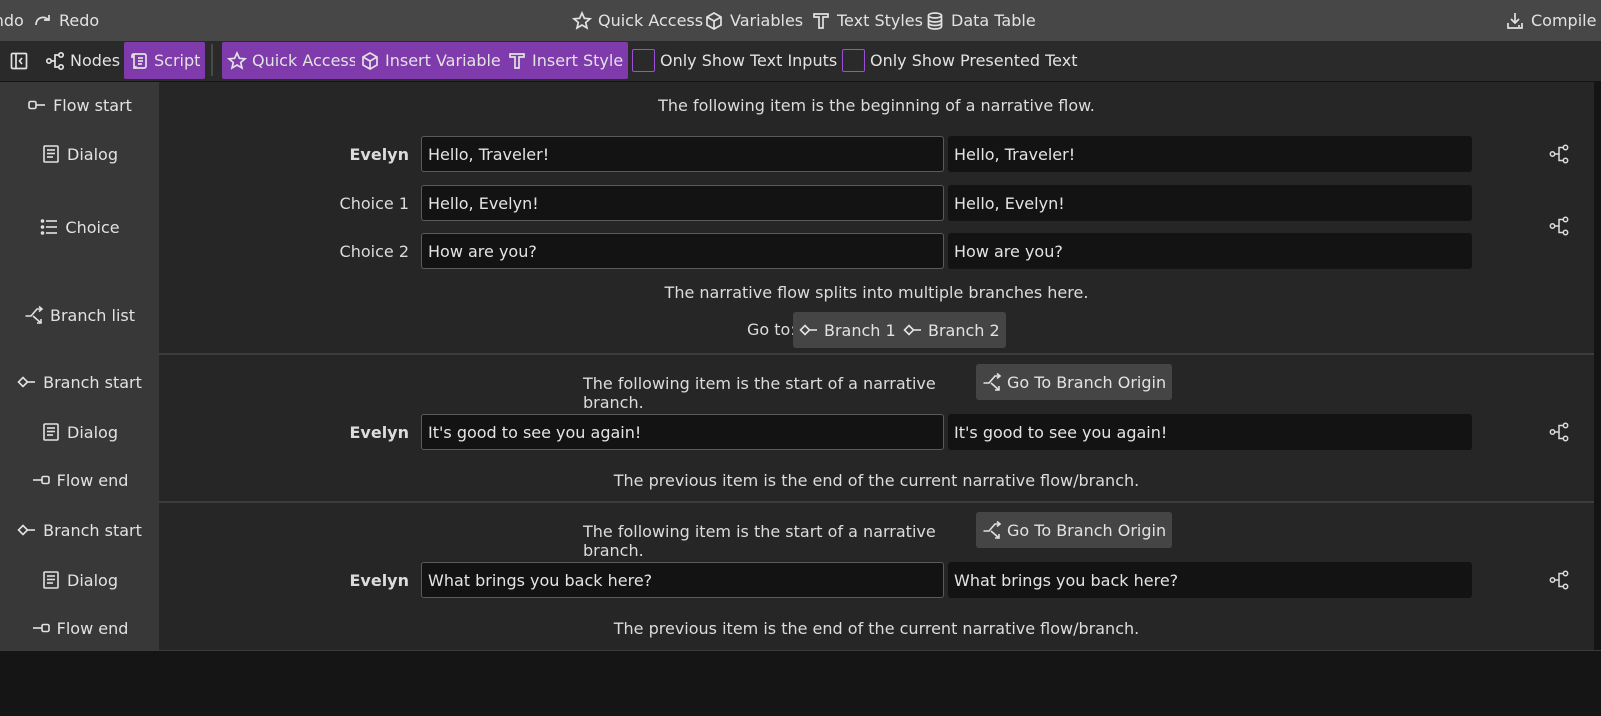 The image size is (1601, 716). Describe the element at coordinates (41, 480) in the screenshot. I see `flow-end-icon` at that location.